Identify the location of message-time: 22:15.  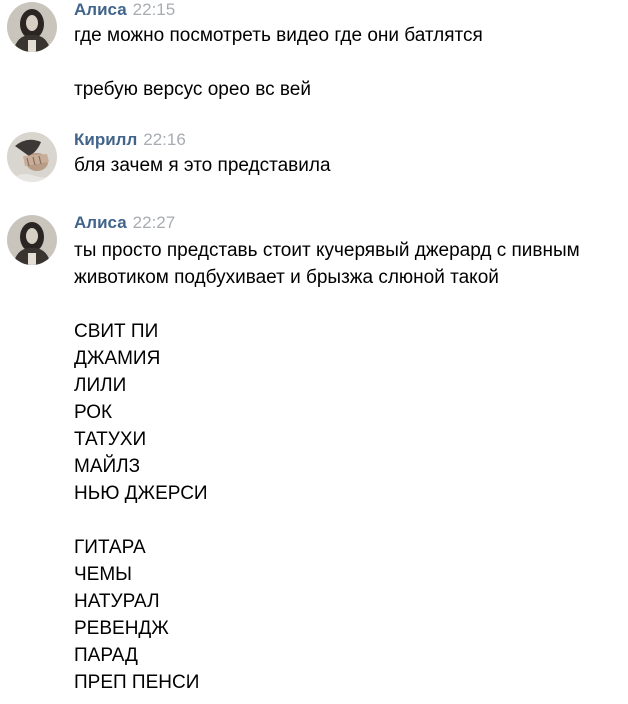
(154, 9).